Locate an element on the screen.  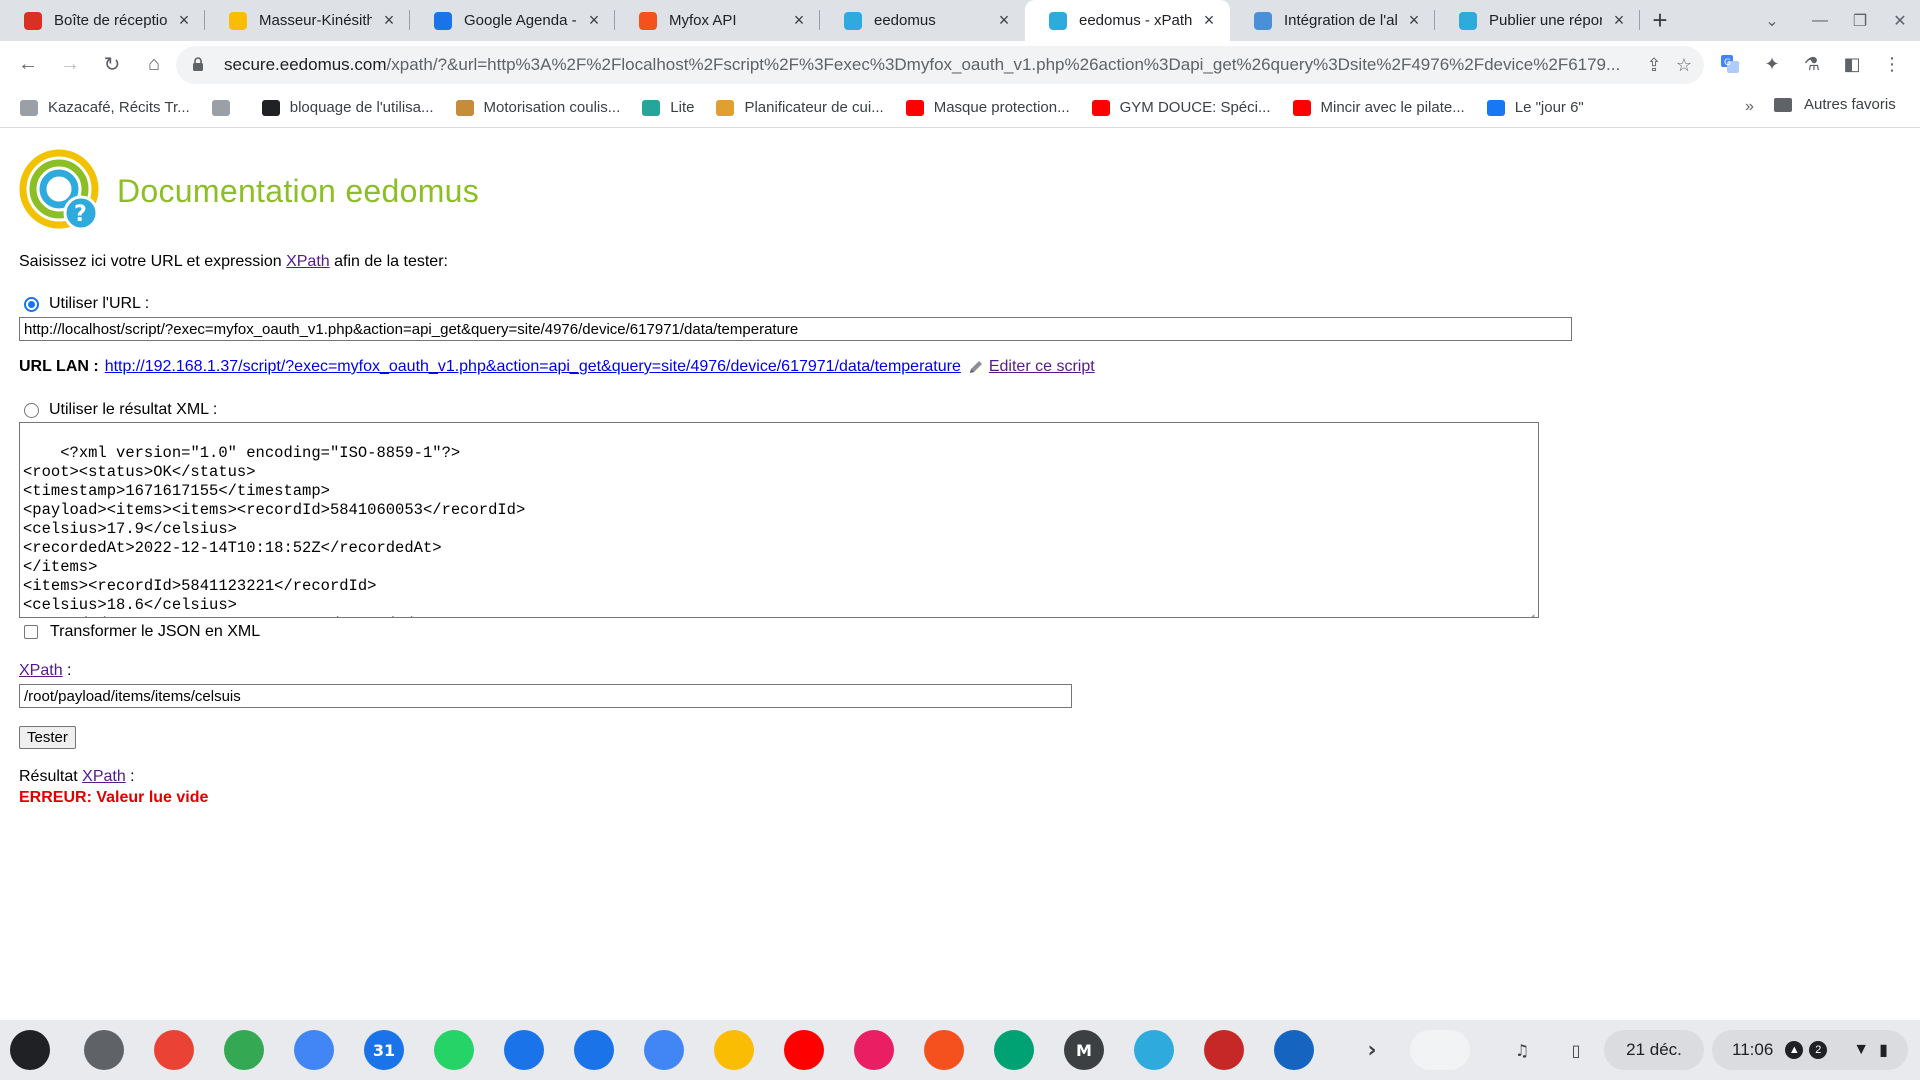
pencil-icon is located at coordinates (976, 367).